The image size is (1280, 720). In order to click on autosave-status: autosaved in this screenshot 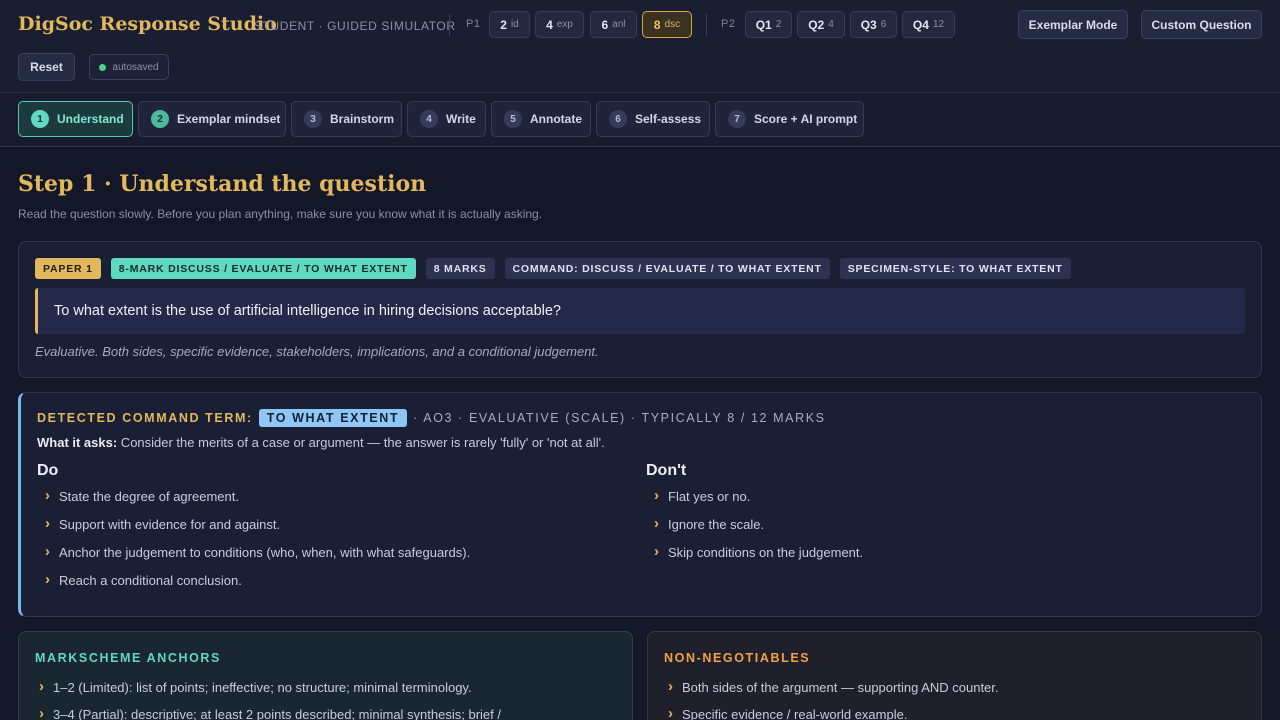, I will do `click(129, 67)`.